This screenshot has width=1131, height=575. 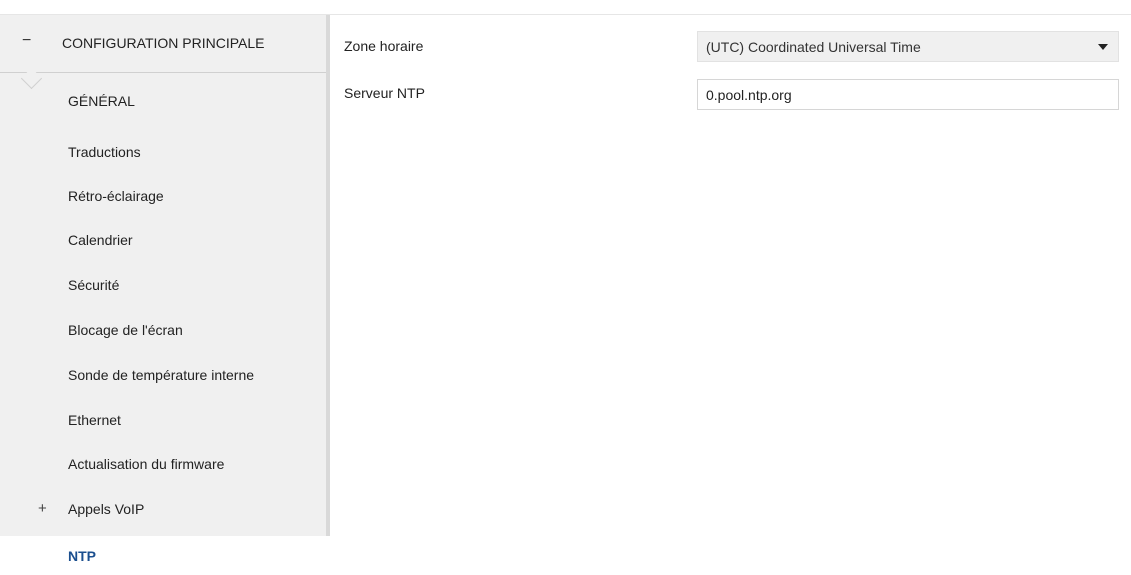 I want to click on sidebar-item-active-background, so click(x=174, y=555).